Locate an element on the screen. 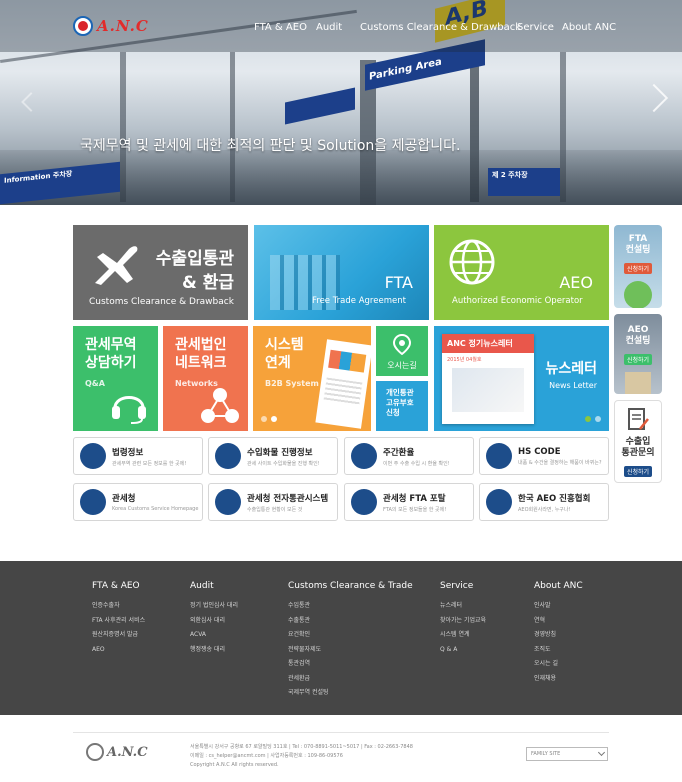 The height and width of the screenshot is (782, 682). footer-link: 전략물자제도 is located at coordinates (350, 650).